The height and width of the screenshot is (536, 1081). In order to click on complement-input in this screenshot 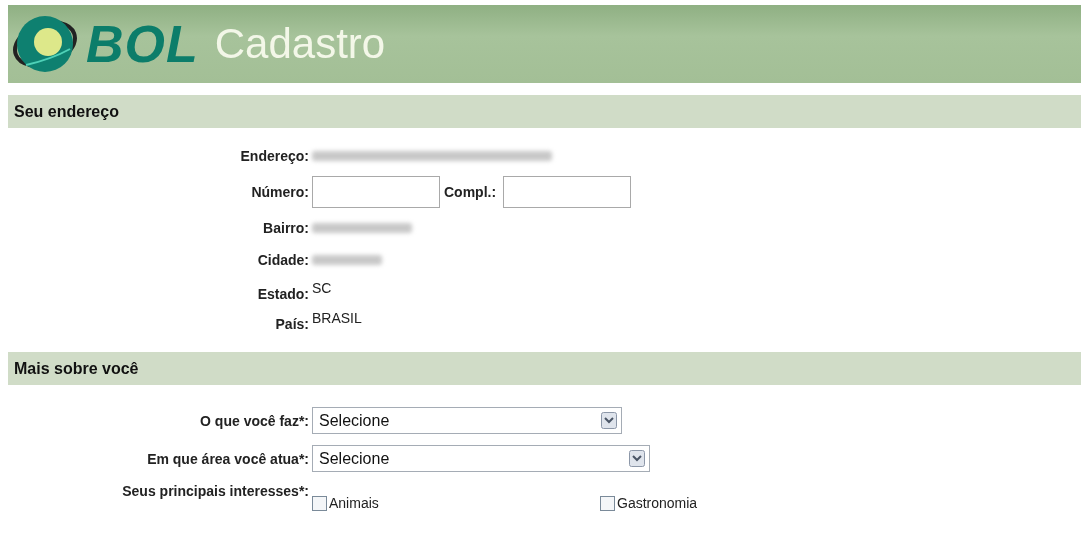, I will do `click(567, 192)`.